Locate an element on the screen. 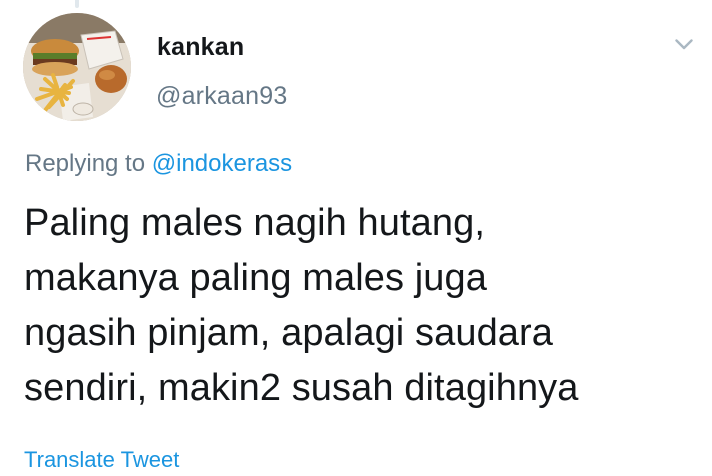 This screenshot has width=712, height=476. reply-mention-link: @indokerass is located at coordinates (222, 163).